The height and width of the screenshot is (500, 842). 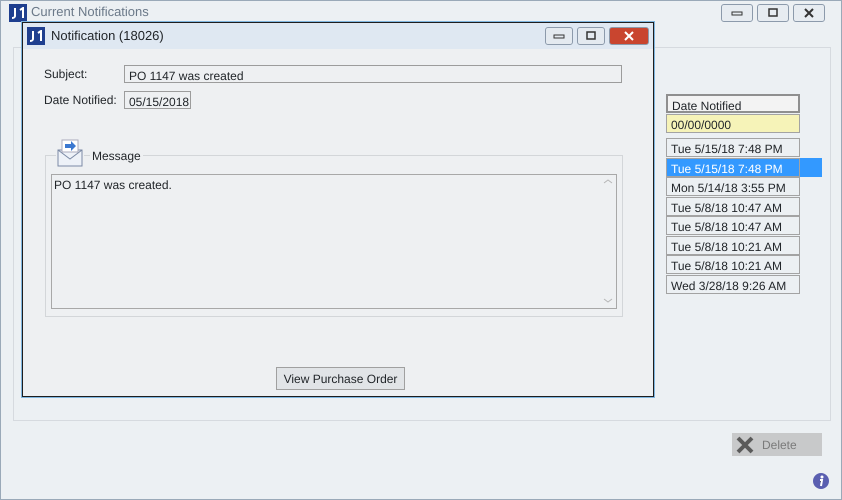 What do you see at coordinates (821, 480) in the screenshot?
I see `info-icon` at bounding box center [821, 480].